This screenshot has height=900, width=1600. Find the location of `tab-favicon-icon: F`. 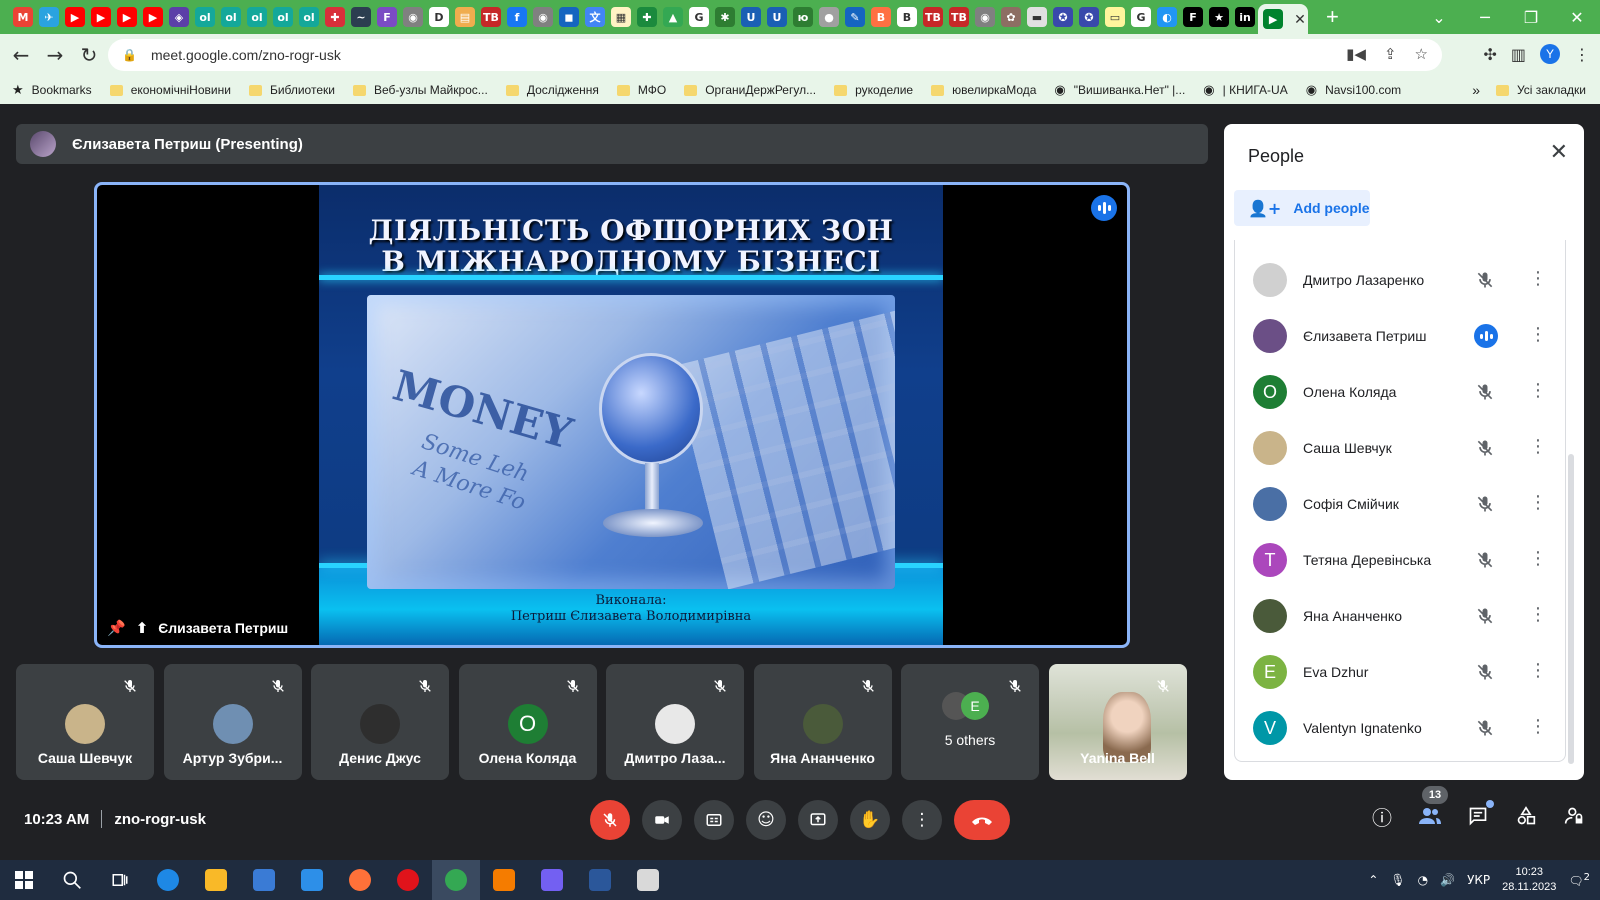

tab-favicon-icon: F is located at coordinates (387, 17).